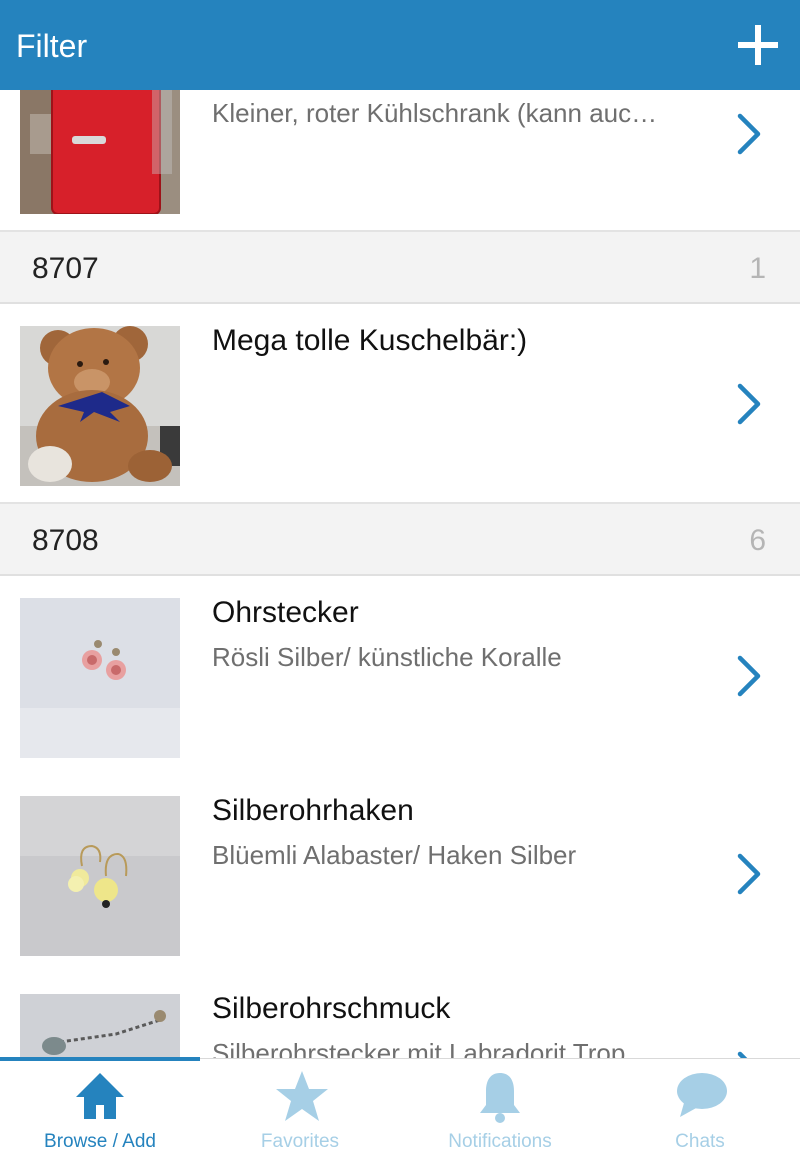 The width and height of the screenshot is (800, 1156). Describe the element at coordinates (302, 1096) in the screenshot. I see `star-icon` at that location.